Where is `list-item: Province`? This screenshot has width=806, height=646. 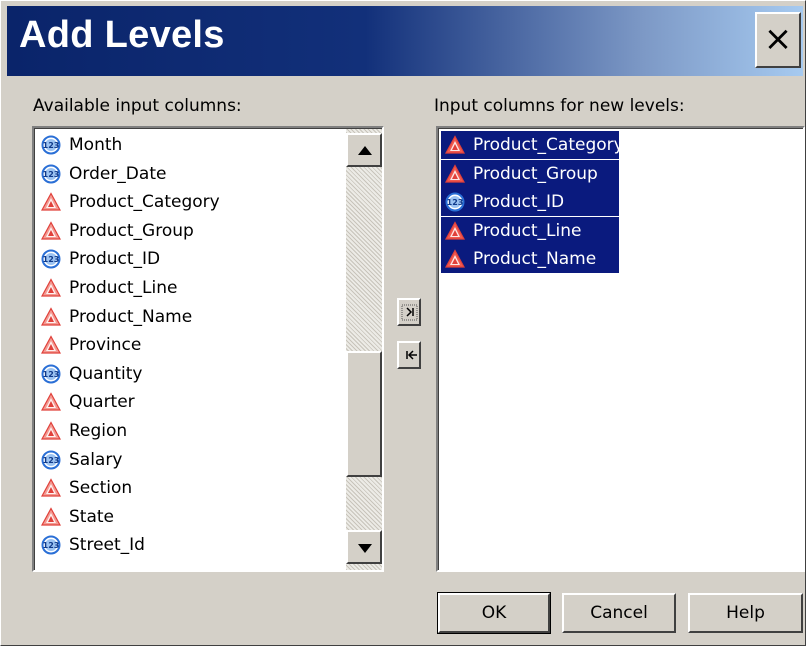
list-item: Province is located at coordinates (89, 345).